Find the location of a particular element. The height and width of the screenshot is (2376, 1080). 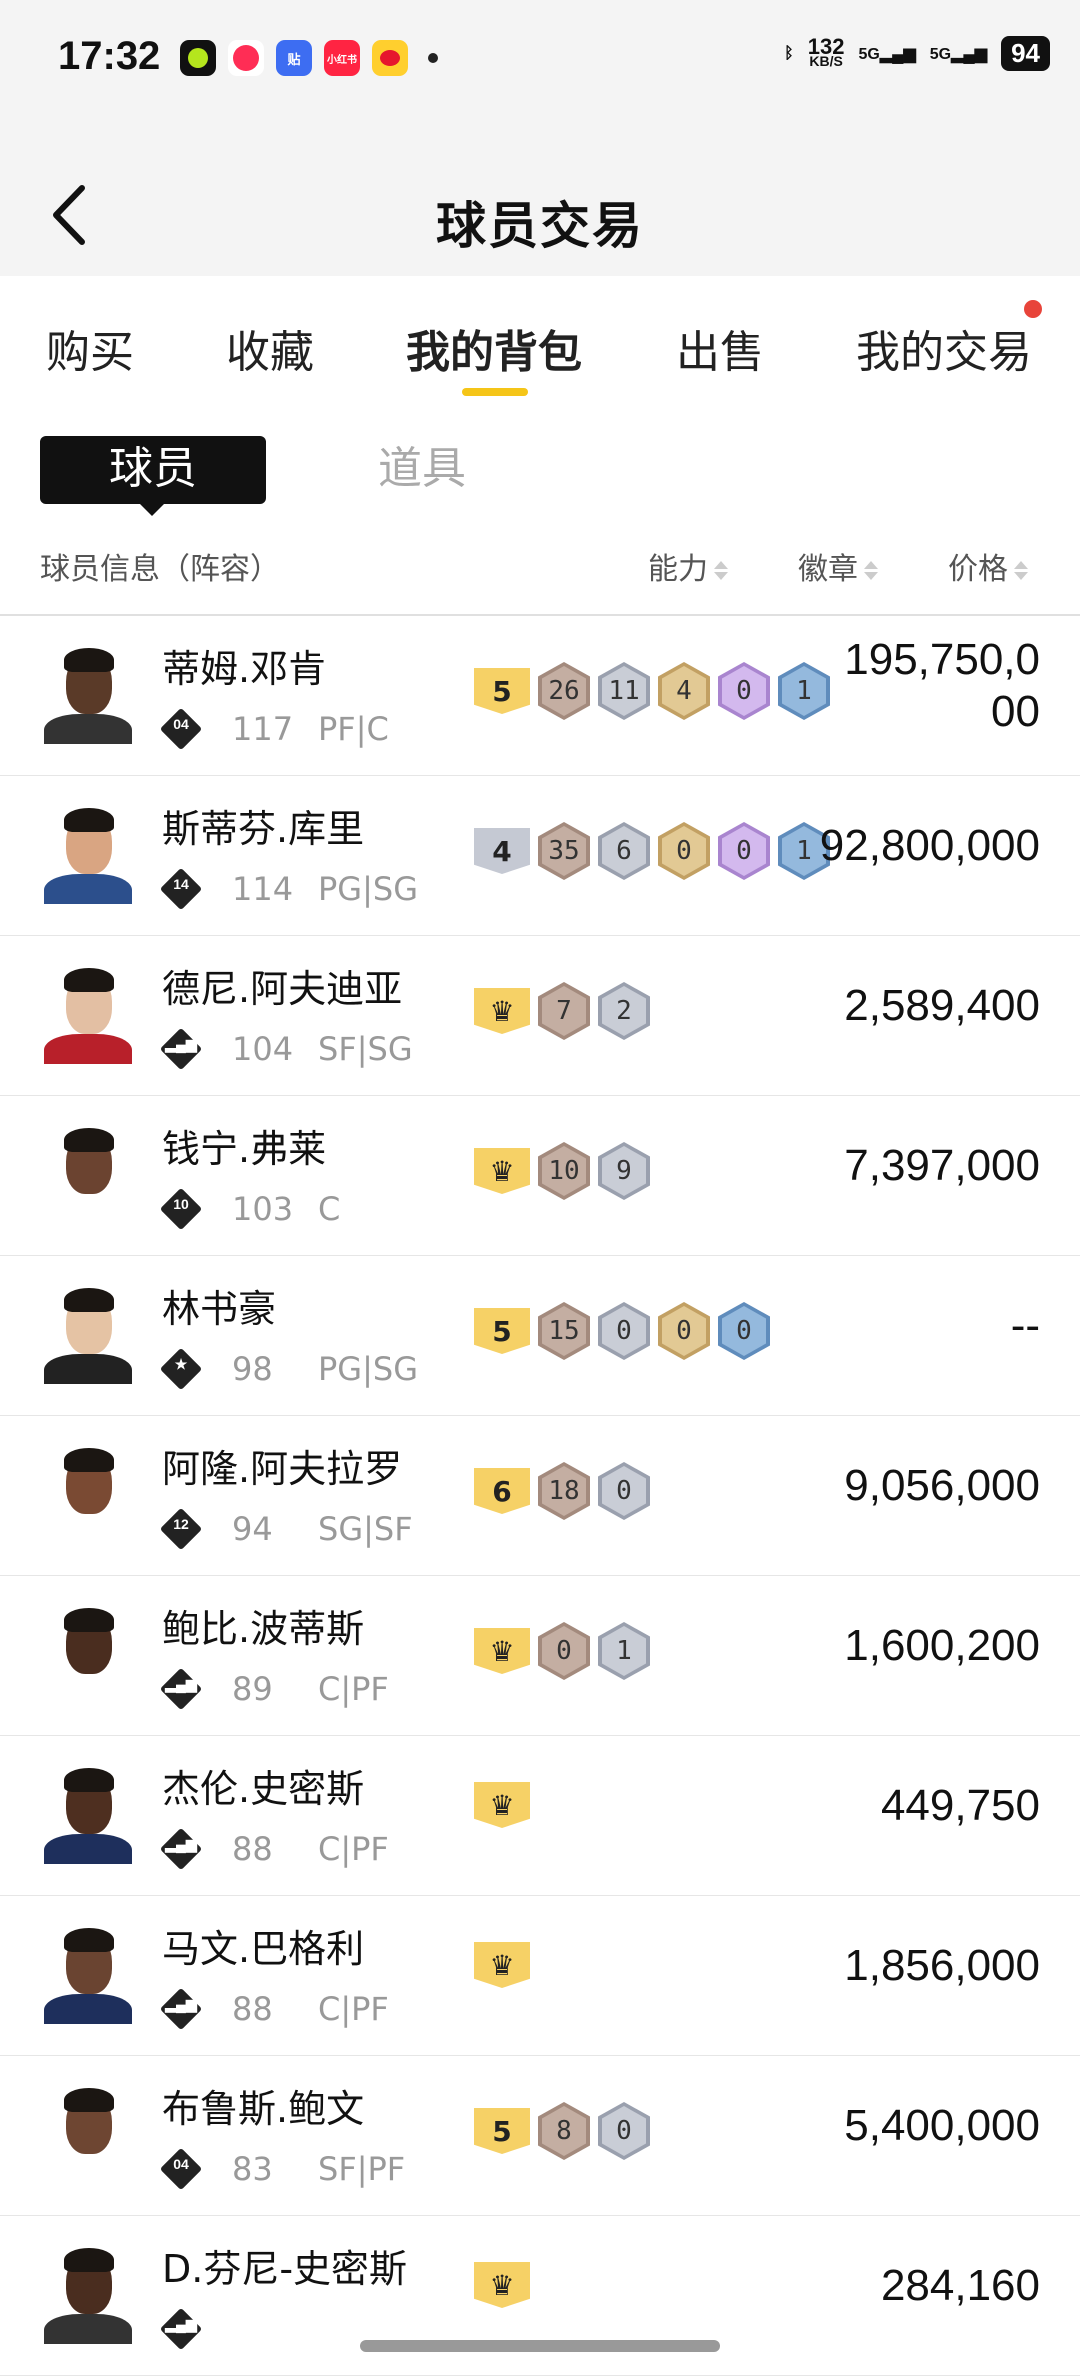

tab-sell: 出售 is located at coordinates (720, 348).